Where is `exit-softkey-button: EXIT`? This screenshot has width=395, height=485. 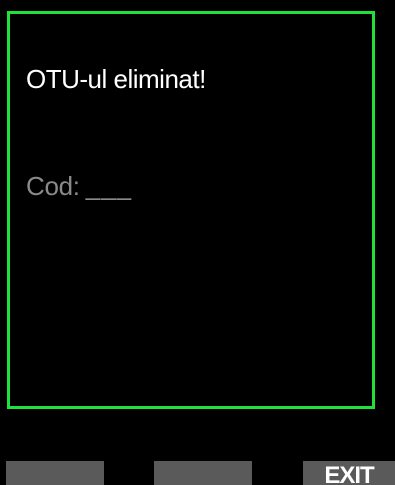 exit-softkey-button: EXIT is located at coordinates (349, 473).